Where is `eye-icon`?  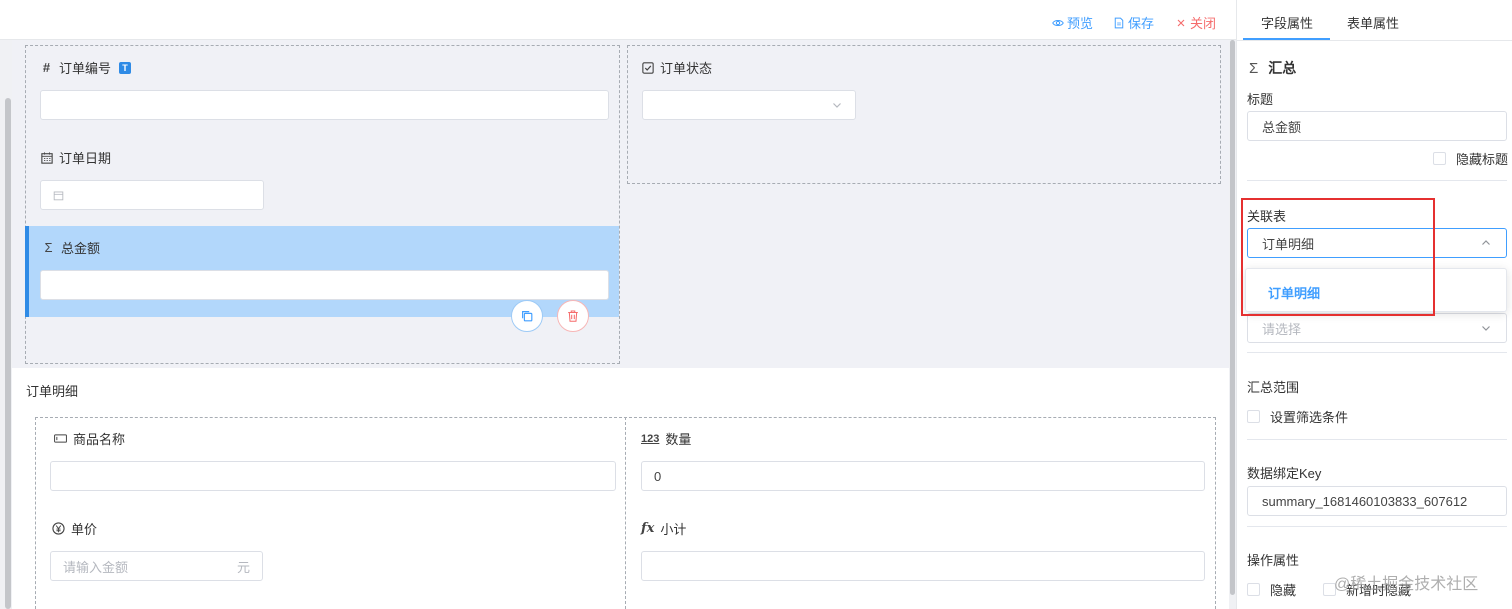
eye-icon is located at coordinates (1058, 22).